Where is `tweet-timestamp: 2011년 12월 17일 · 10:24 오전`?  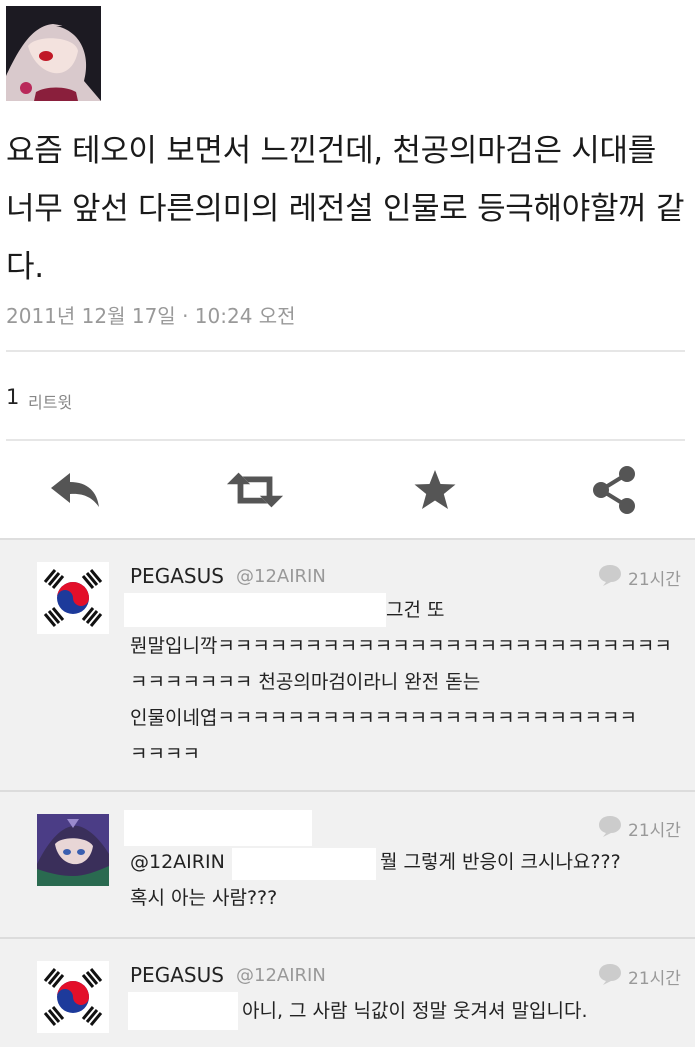 tweet-timestamp: 2011년 12월 17일 · 10:24 오전 is located at coordinates (151, 316).